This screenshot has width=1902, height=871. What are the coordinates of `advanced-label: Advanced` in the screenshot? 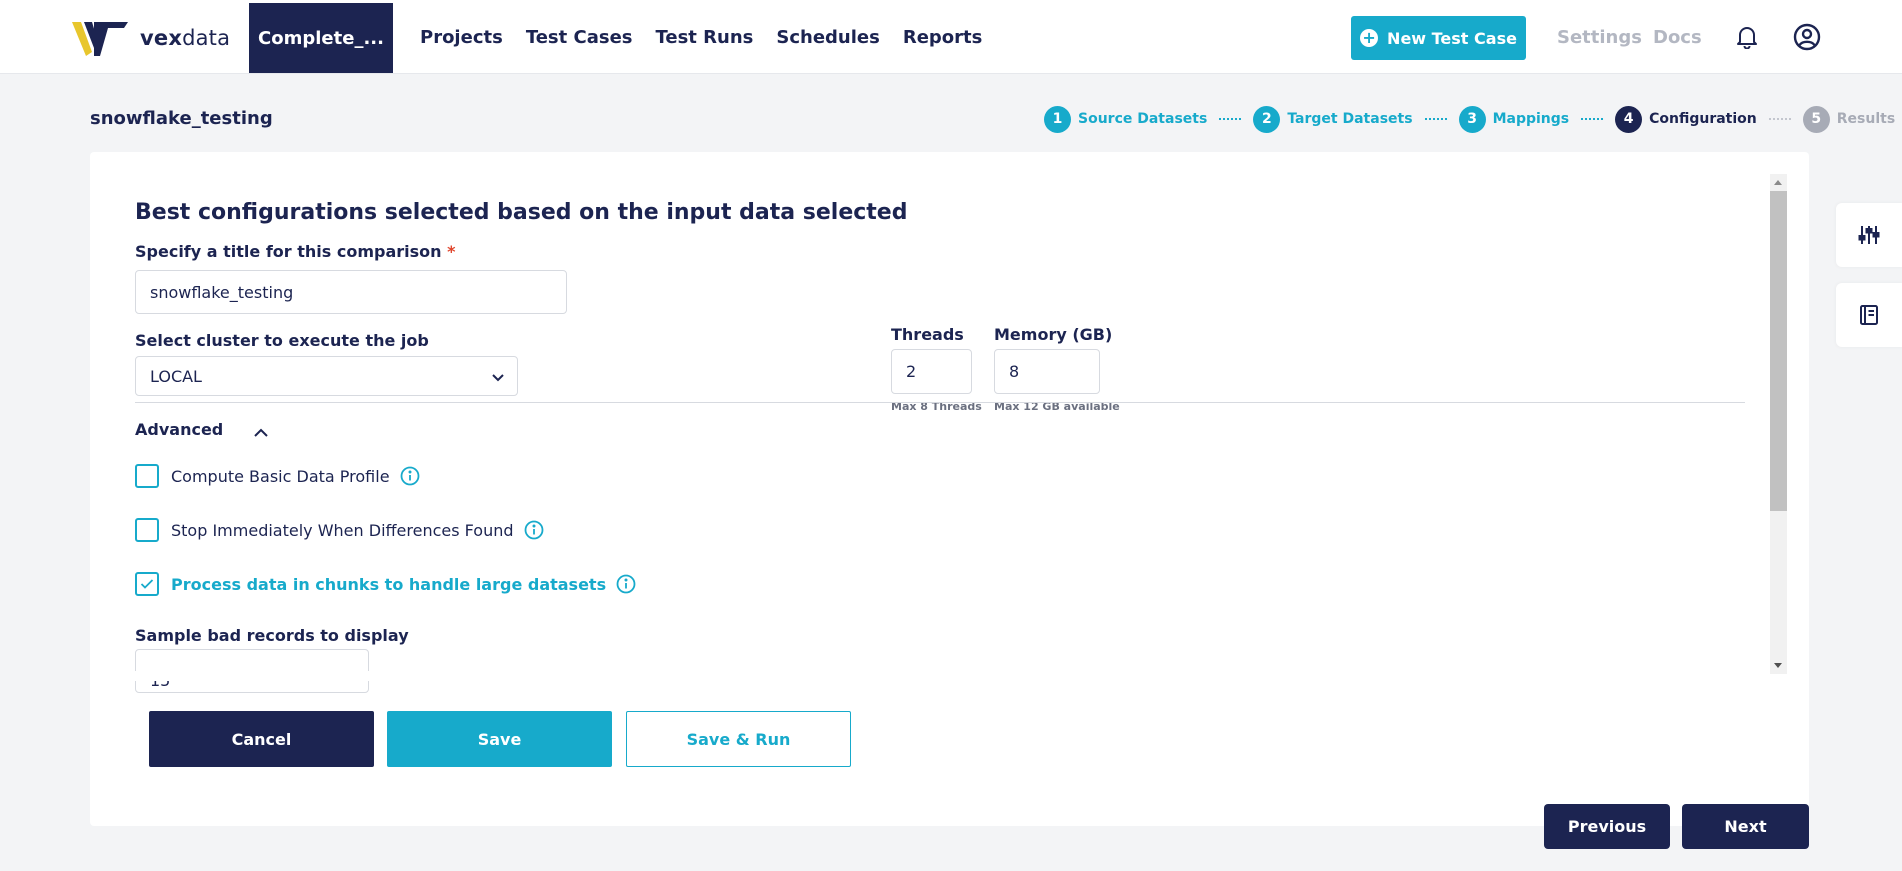 It's located at (179, 429).